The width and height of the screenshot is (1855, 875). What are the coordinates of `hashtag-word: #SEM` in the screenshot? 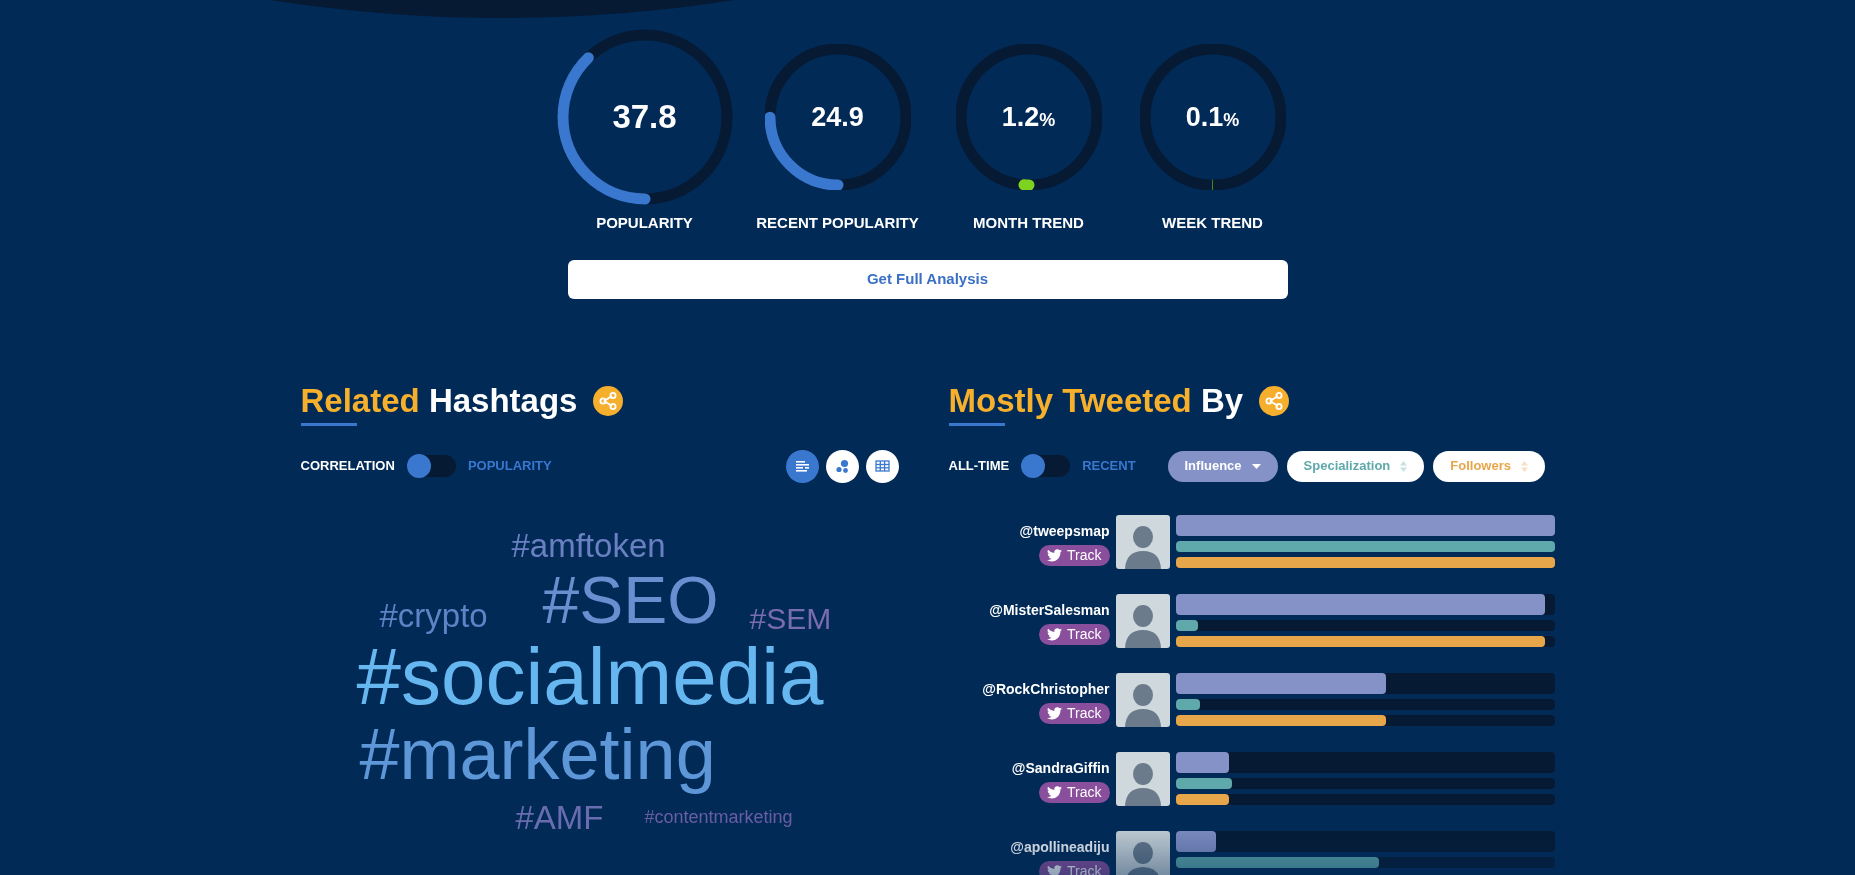 It's located at (790, 618).